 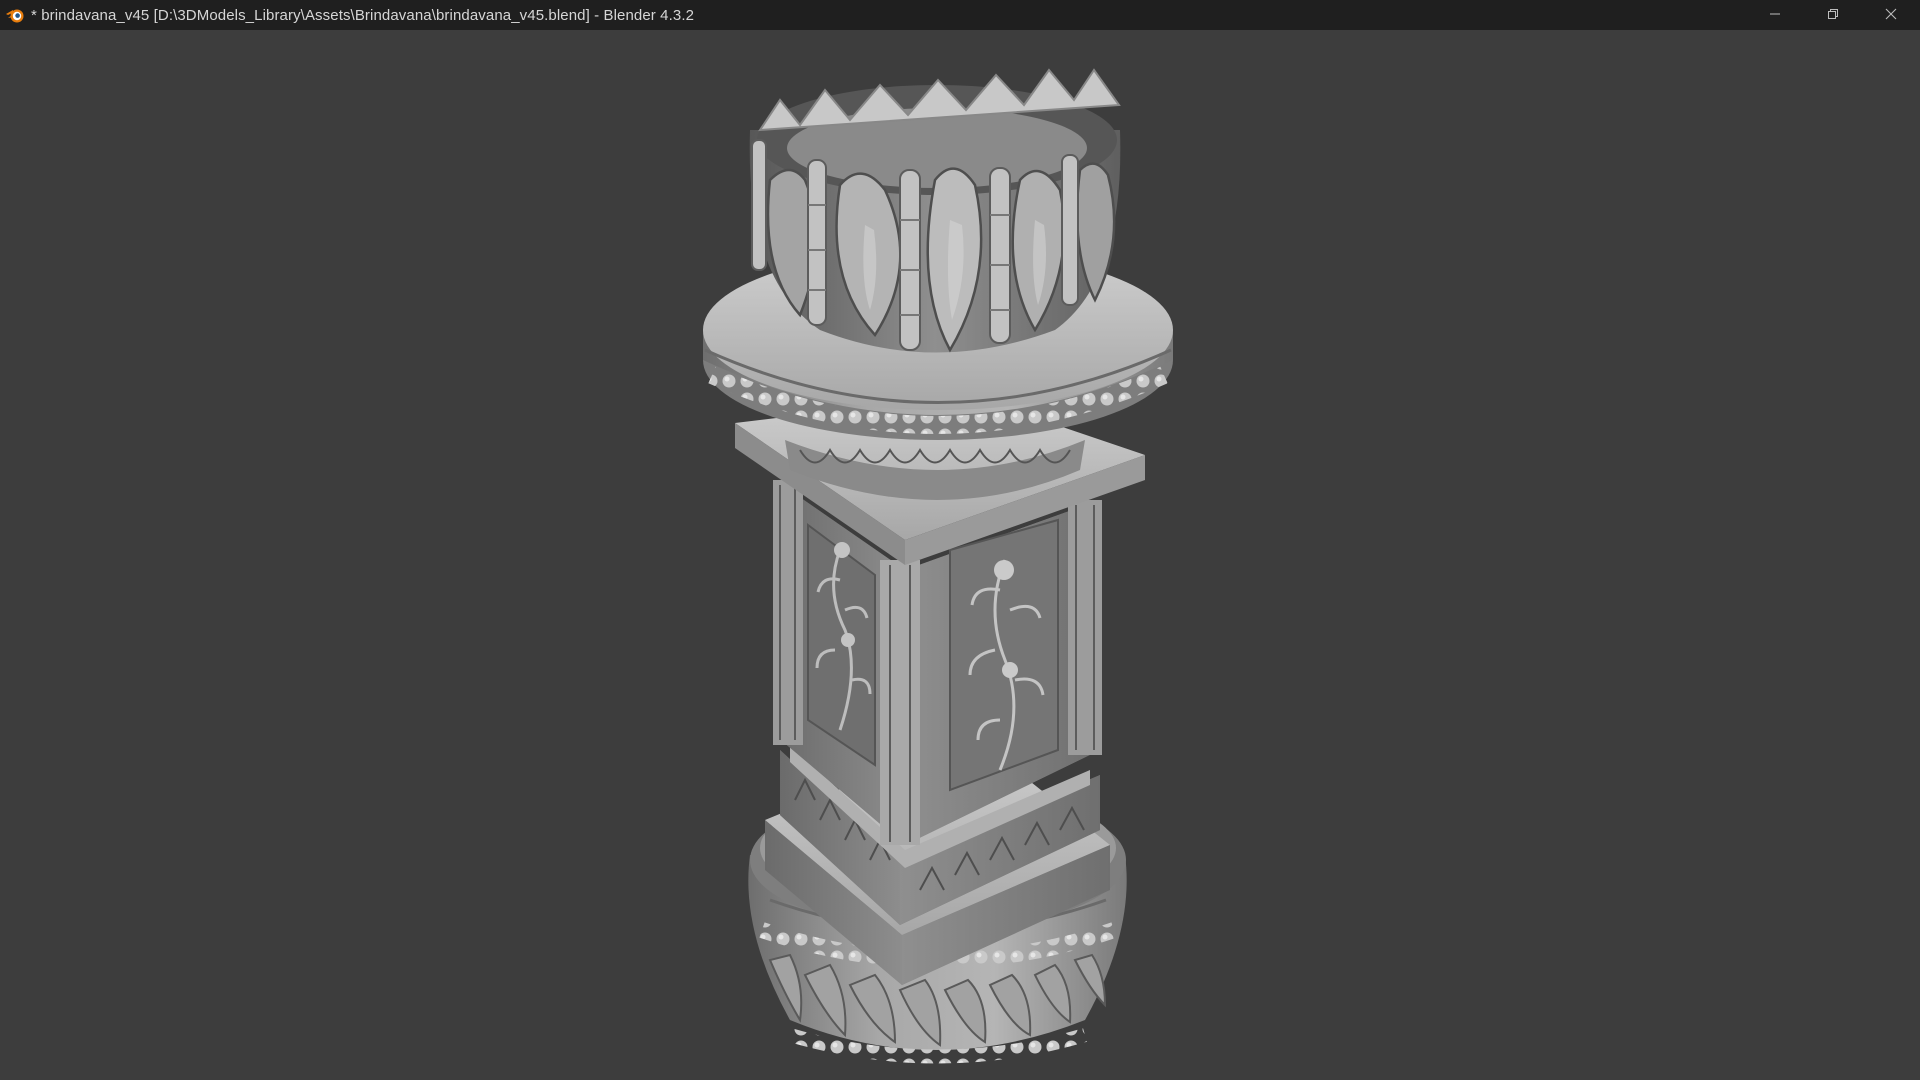 I want to click on minimize-icon, so click(x=1775, y=15).